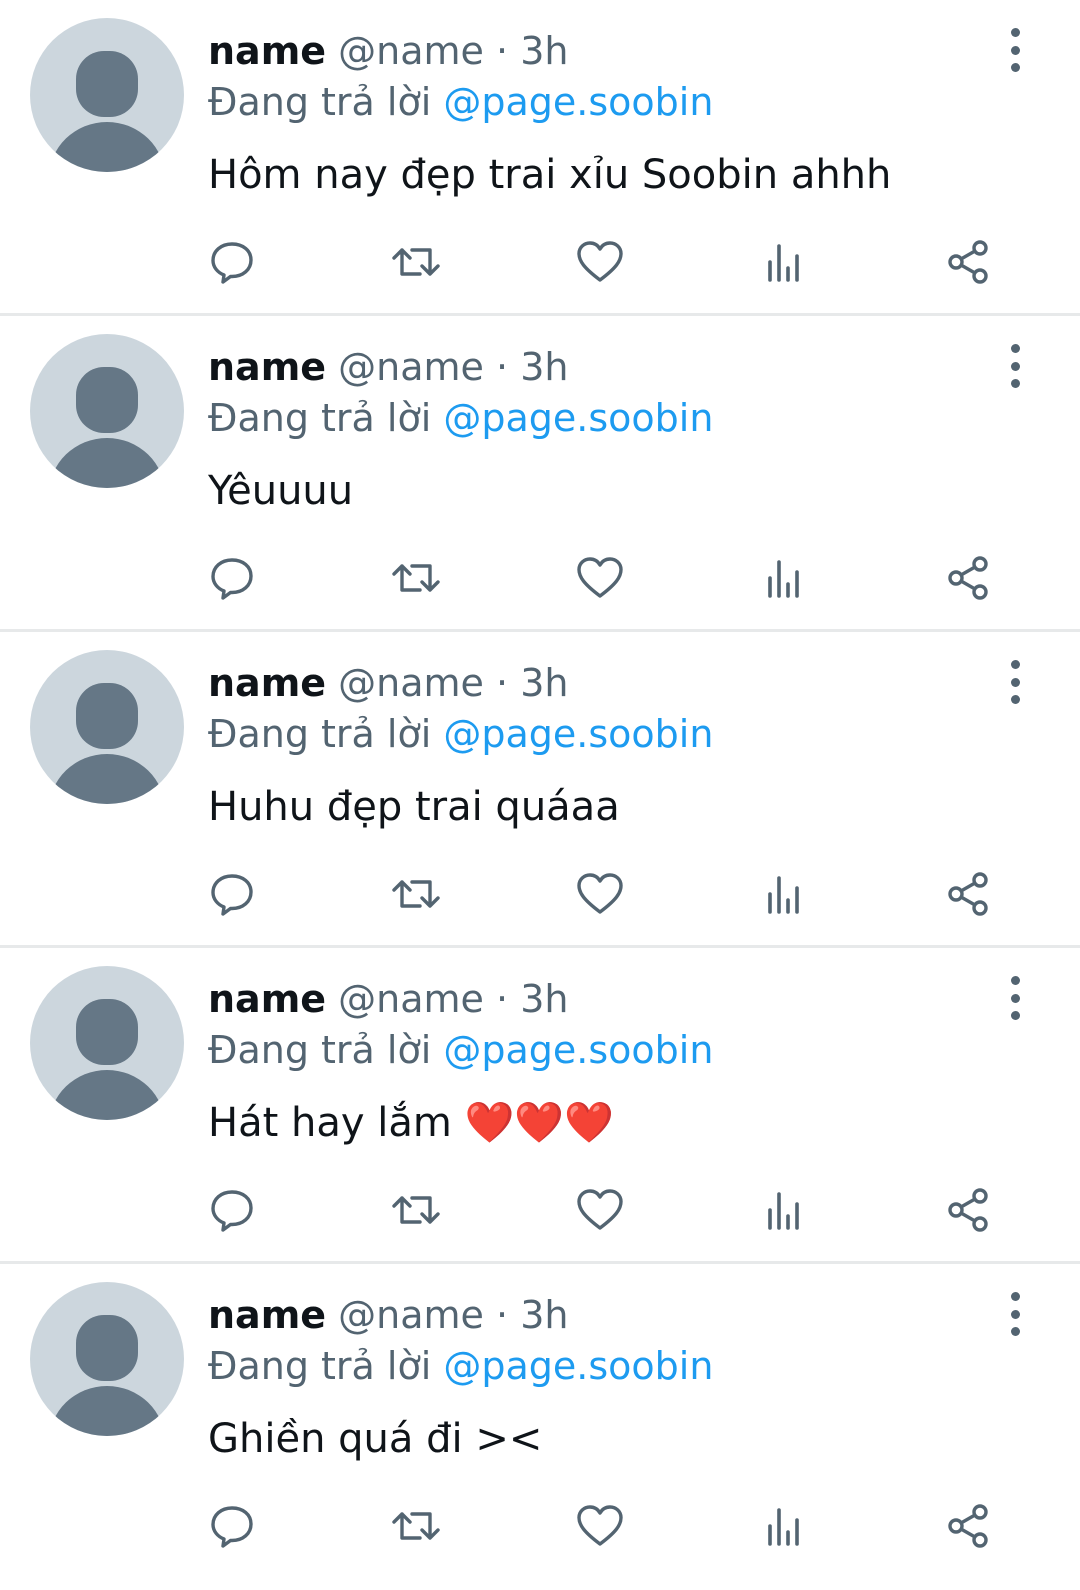 This screenshot has height=1590, width=1080. What do you see at coordinates (375, 1439) in the screenshot?
I see `reply-text: Ghiền quá đi ><` at bounding box center [375, 1439].